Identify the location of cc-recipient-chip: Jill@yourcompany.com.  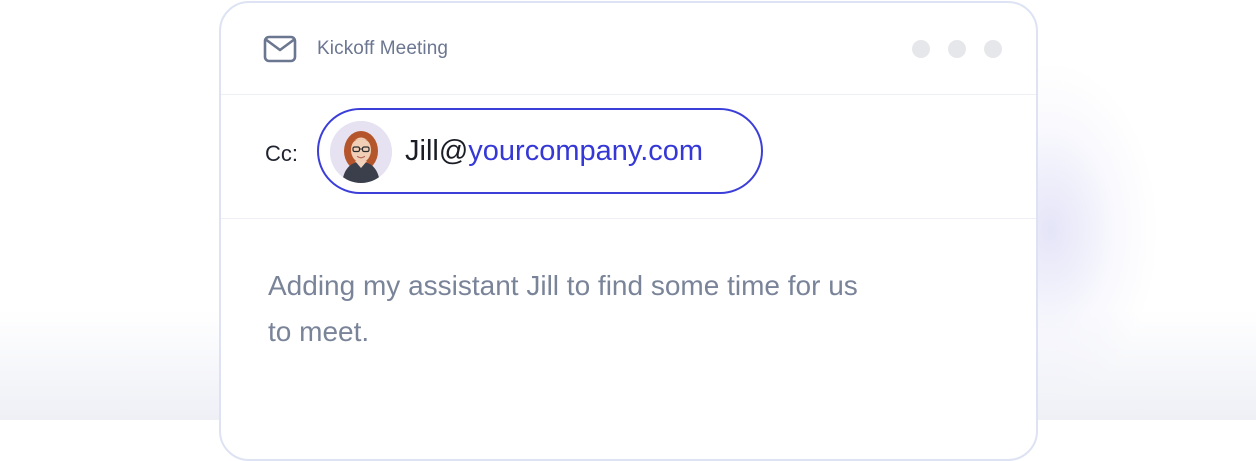
(540, 151).